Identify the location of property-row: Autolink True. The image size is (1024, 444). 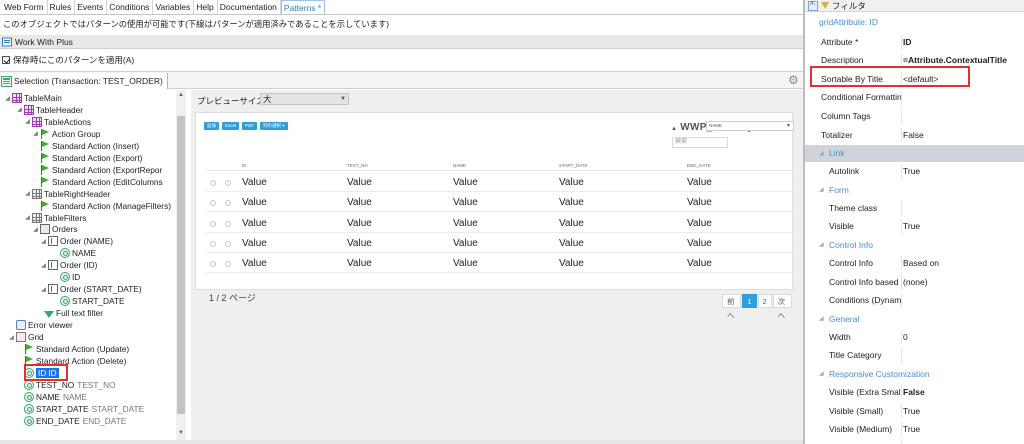
(914, 171).